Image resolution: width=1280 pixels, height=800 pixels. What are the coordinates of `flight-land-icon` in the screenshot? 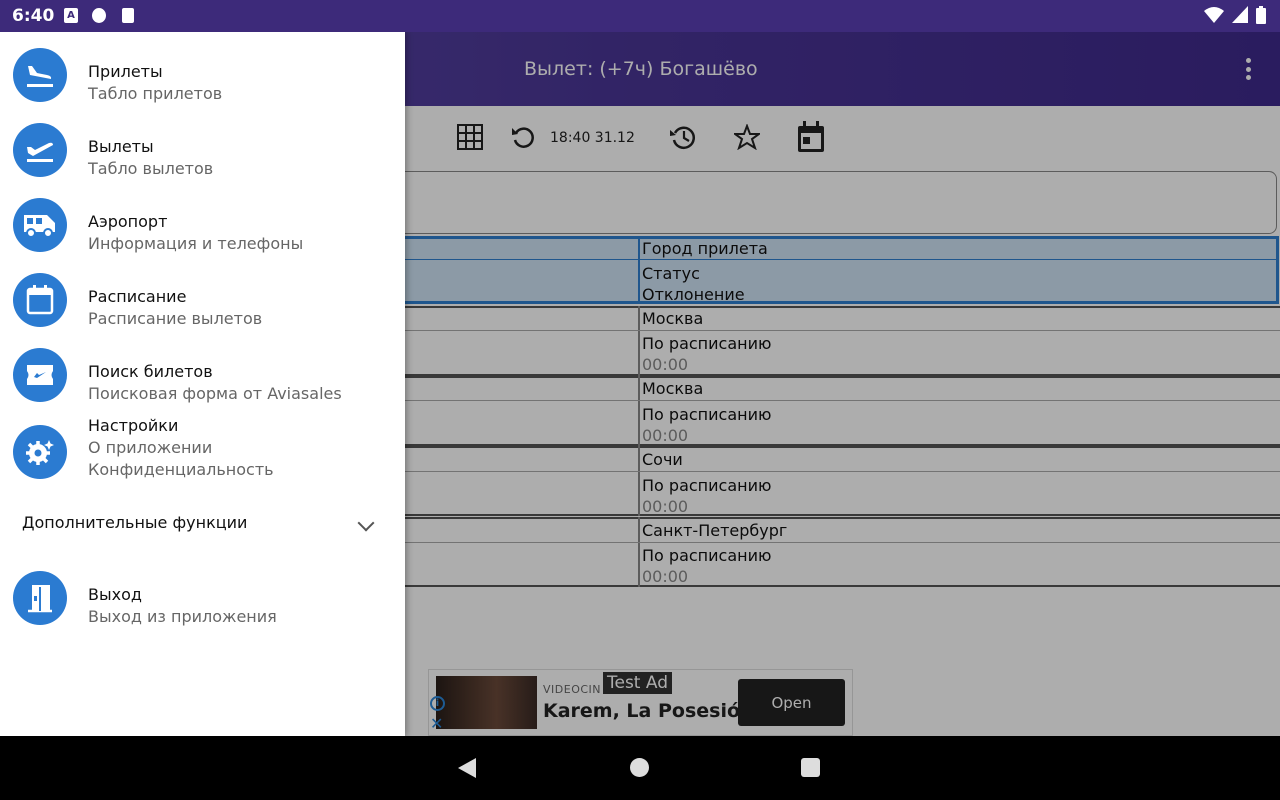 It's located at (40, 75).